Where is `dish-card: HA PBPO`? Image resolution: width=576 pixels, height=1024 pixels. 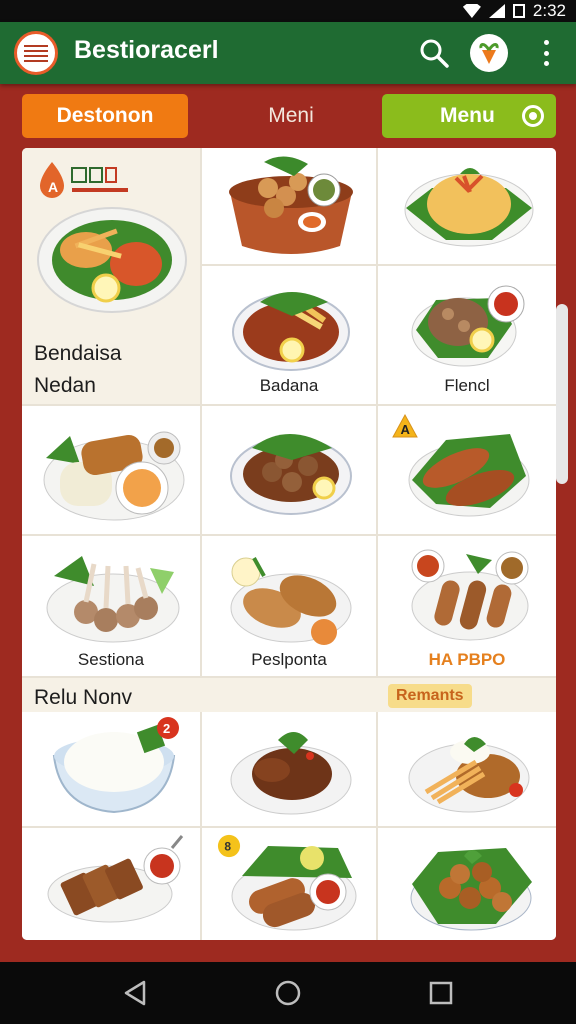
dish-card: HA PBPO is located at coordinates (467, 607).